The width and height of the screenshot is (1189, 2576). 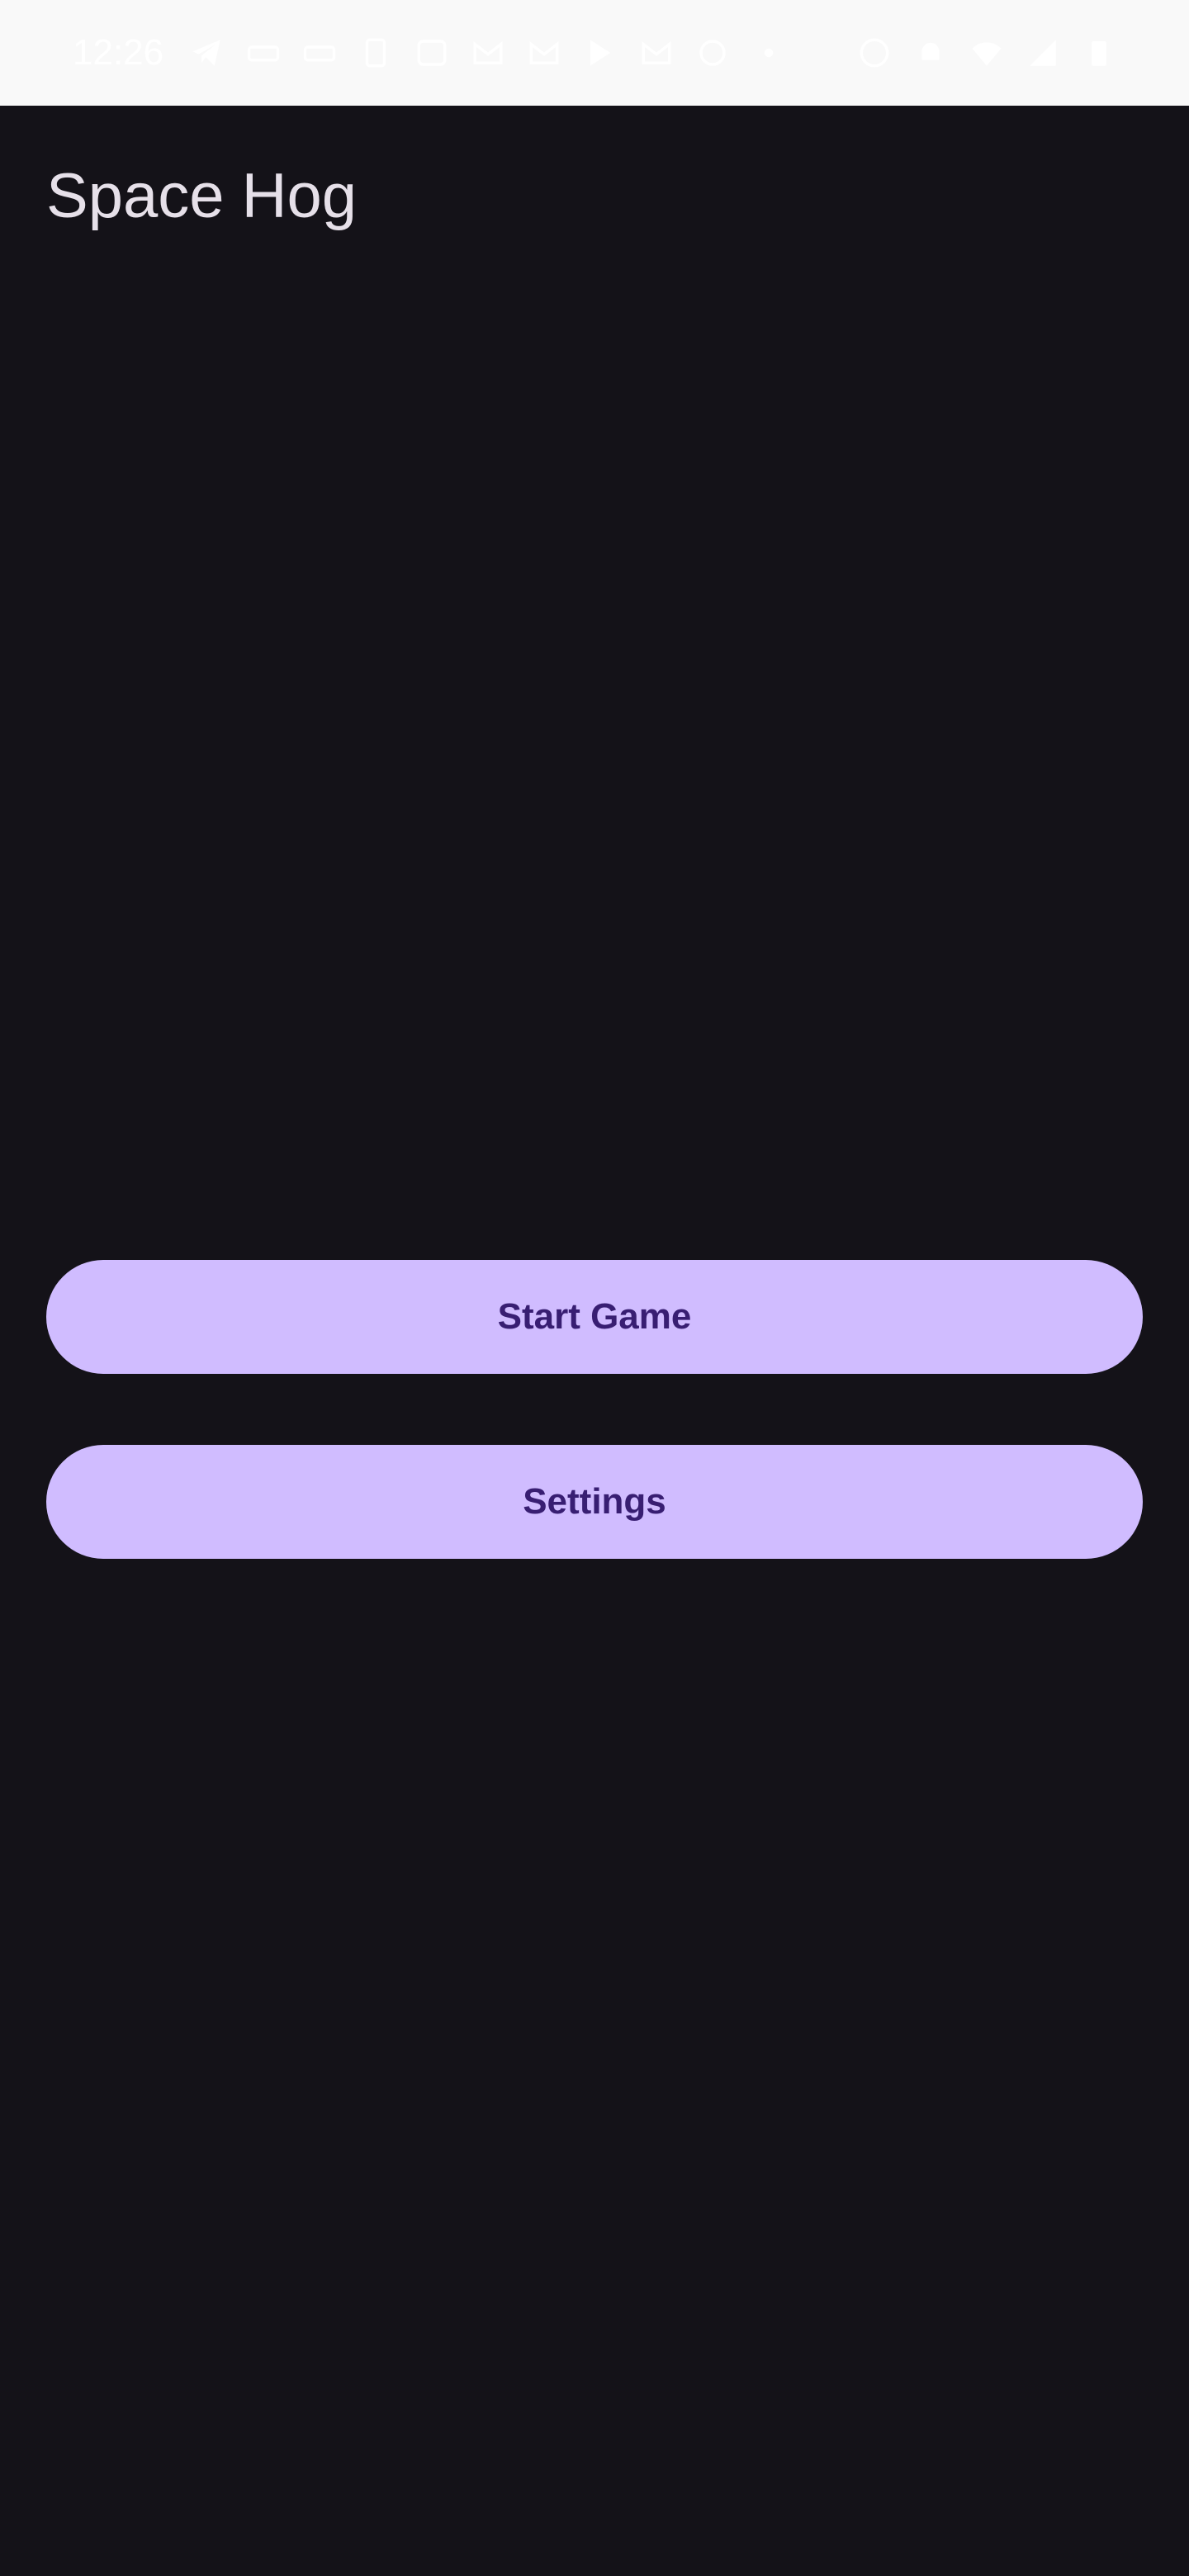 I want to click on system-icons, so click(x=986, y=53).